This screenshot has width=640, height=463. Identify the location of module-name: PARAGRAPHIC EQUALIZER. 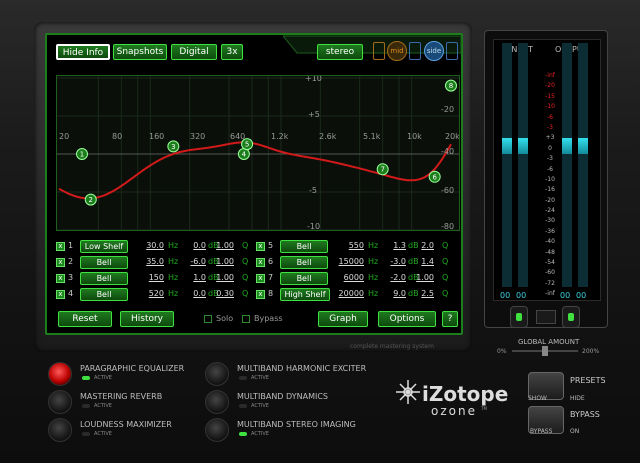
(132, 368).